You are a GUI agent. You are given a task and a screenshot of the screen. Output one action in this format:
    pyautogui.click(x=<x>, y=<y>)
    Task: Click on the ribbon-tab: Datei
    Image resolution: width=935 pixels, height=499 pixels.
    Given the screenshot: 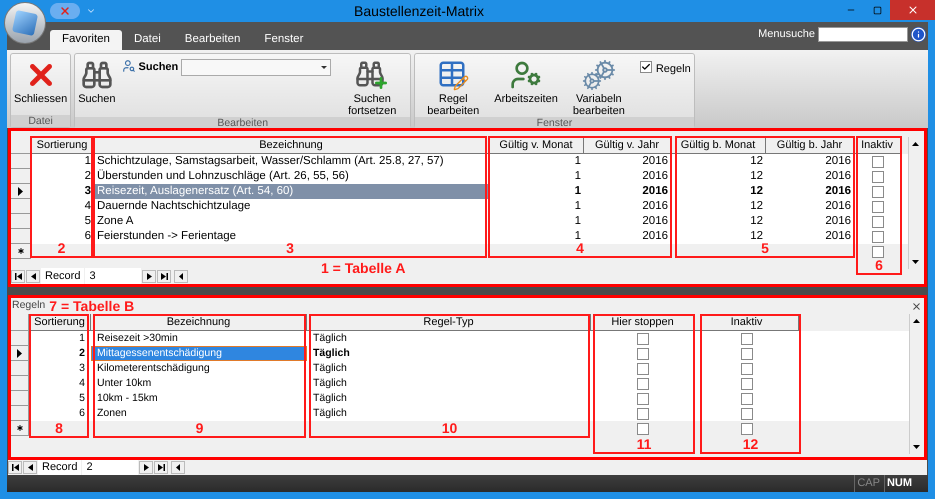 What is the action you would take?
    pyautogui.click(x=147, y=40)
    